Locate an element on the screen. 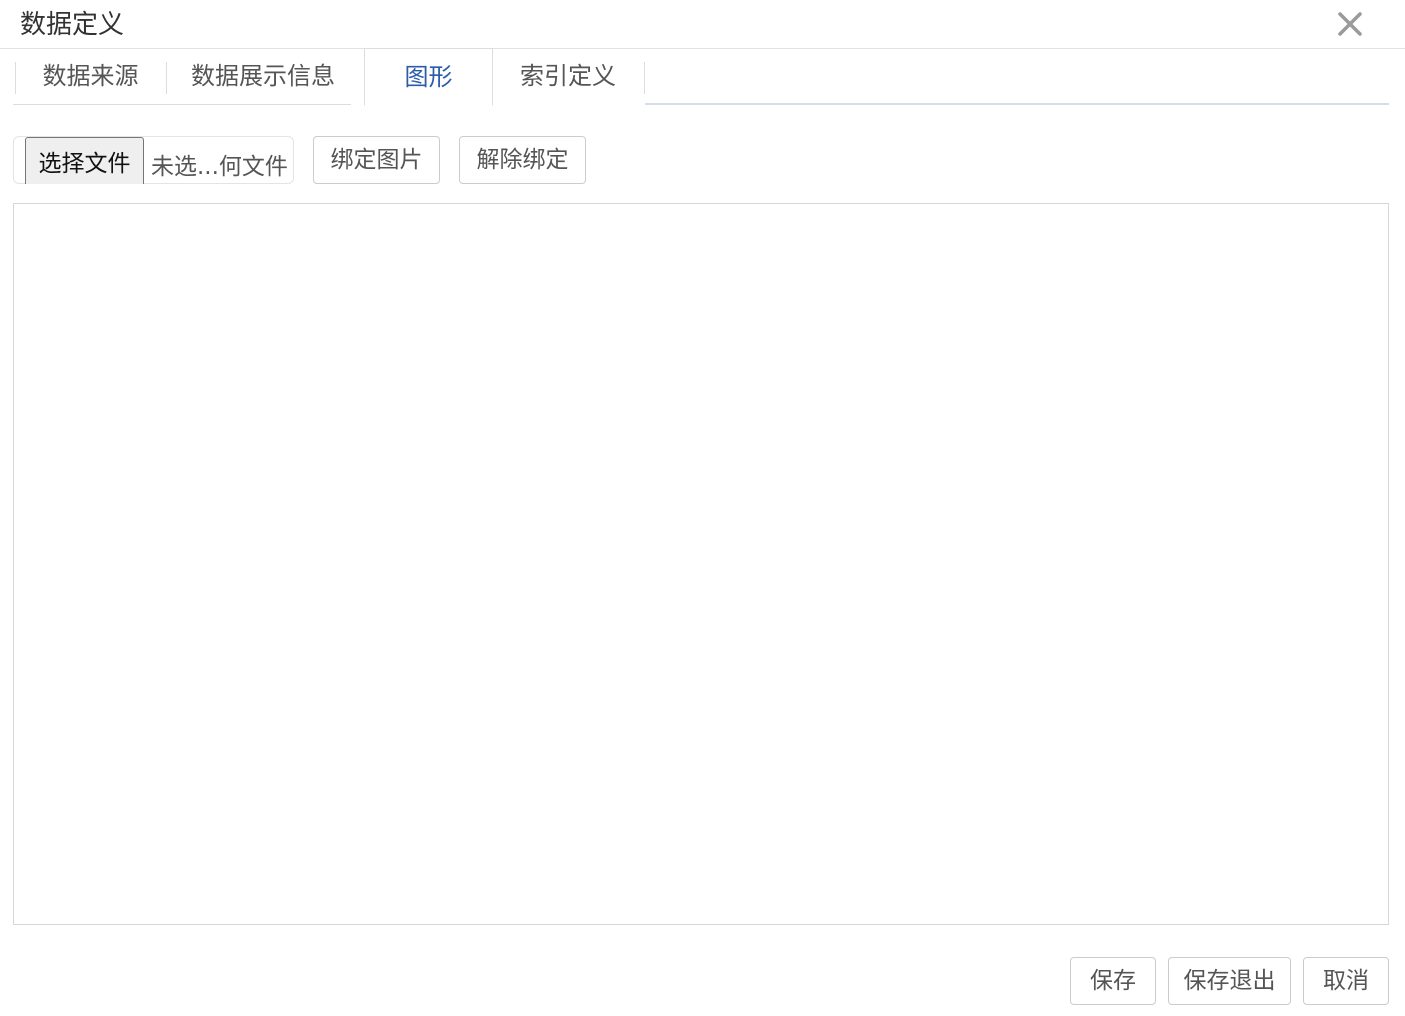 Image resolution: width=1405 pixels, height=1016 pixels. tab-data-source: 数据来源 is located at coordinates (90, 76).